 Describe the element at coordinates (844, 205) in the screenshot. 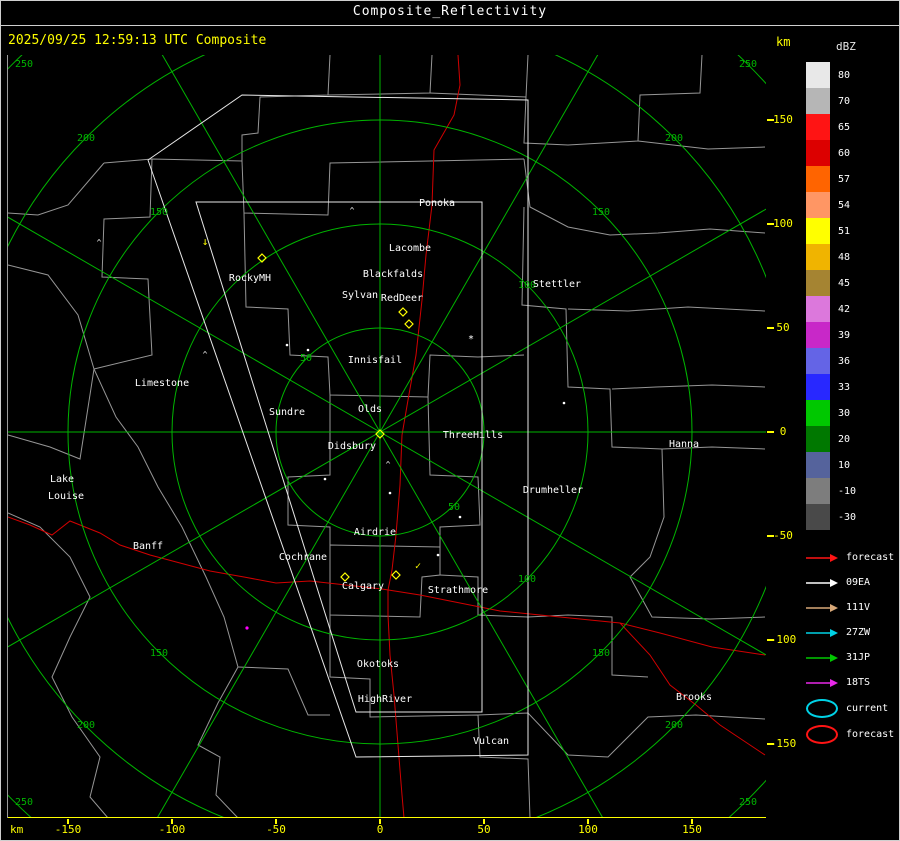

I see `colorbar-value-label: 54` at that location.